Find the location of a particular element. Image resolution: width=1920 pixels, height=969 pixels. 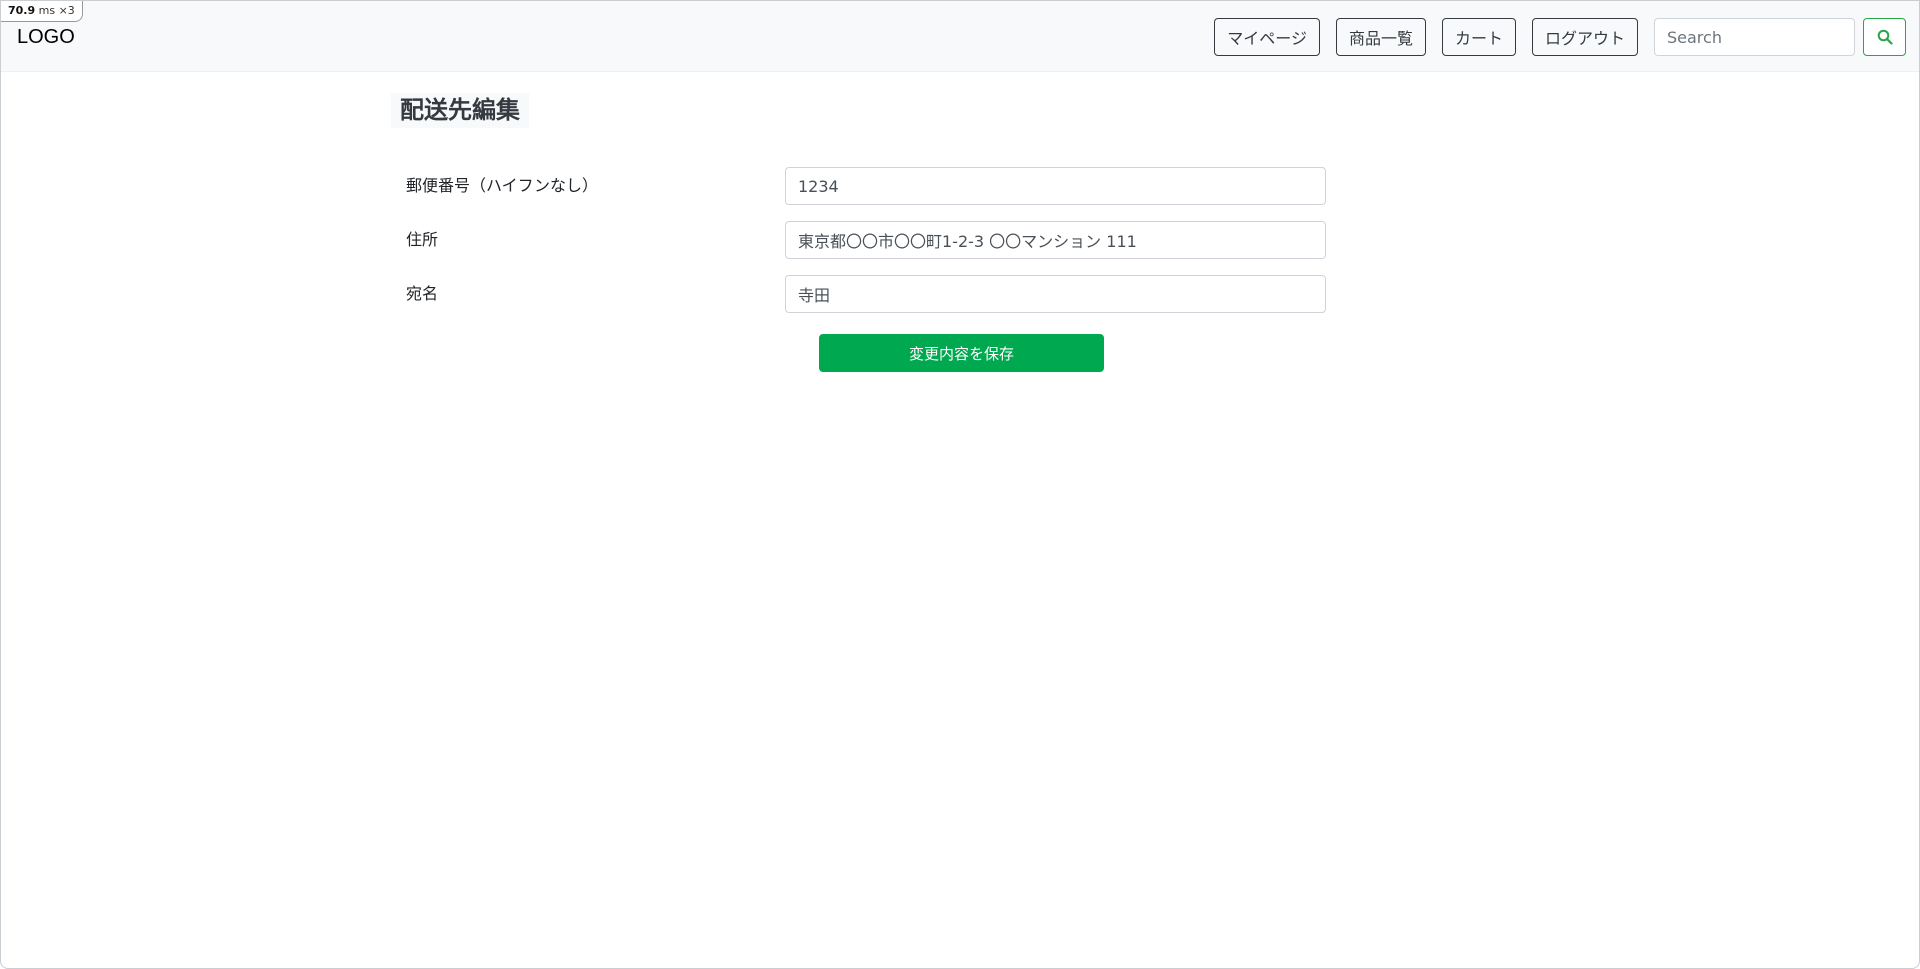

address-label: 住所 is located at coordinates (422, 239).